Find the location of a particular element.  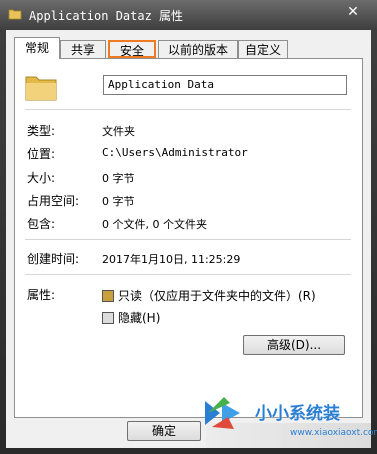

hidden-checkbox is located at coordinates (108, 318).